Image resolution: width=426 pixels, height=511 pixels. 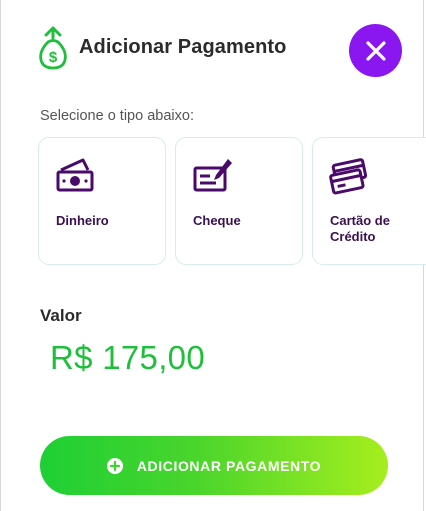 What do you see at coordinates (348, 176) in the screenshot?
I see `credit-card-icon` at bounding box center [348, 176].